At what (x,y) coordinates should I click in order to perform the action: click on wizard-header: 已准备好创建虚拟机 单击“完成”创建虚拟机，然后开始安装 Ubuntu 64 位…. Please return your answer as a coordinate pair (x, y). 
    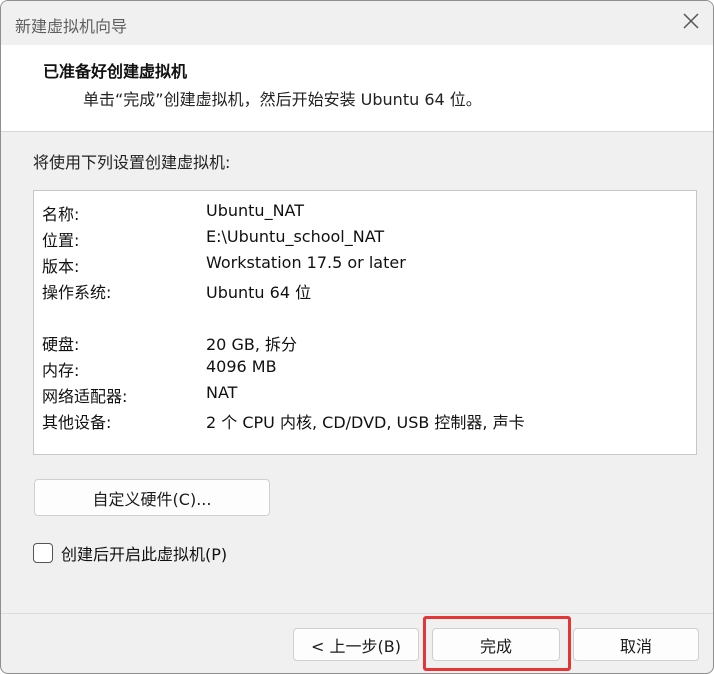
    Looking at the image, I should click on (357, 88).